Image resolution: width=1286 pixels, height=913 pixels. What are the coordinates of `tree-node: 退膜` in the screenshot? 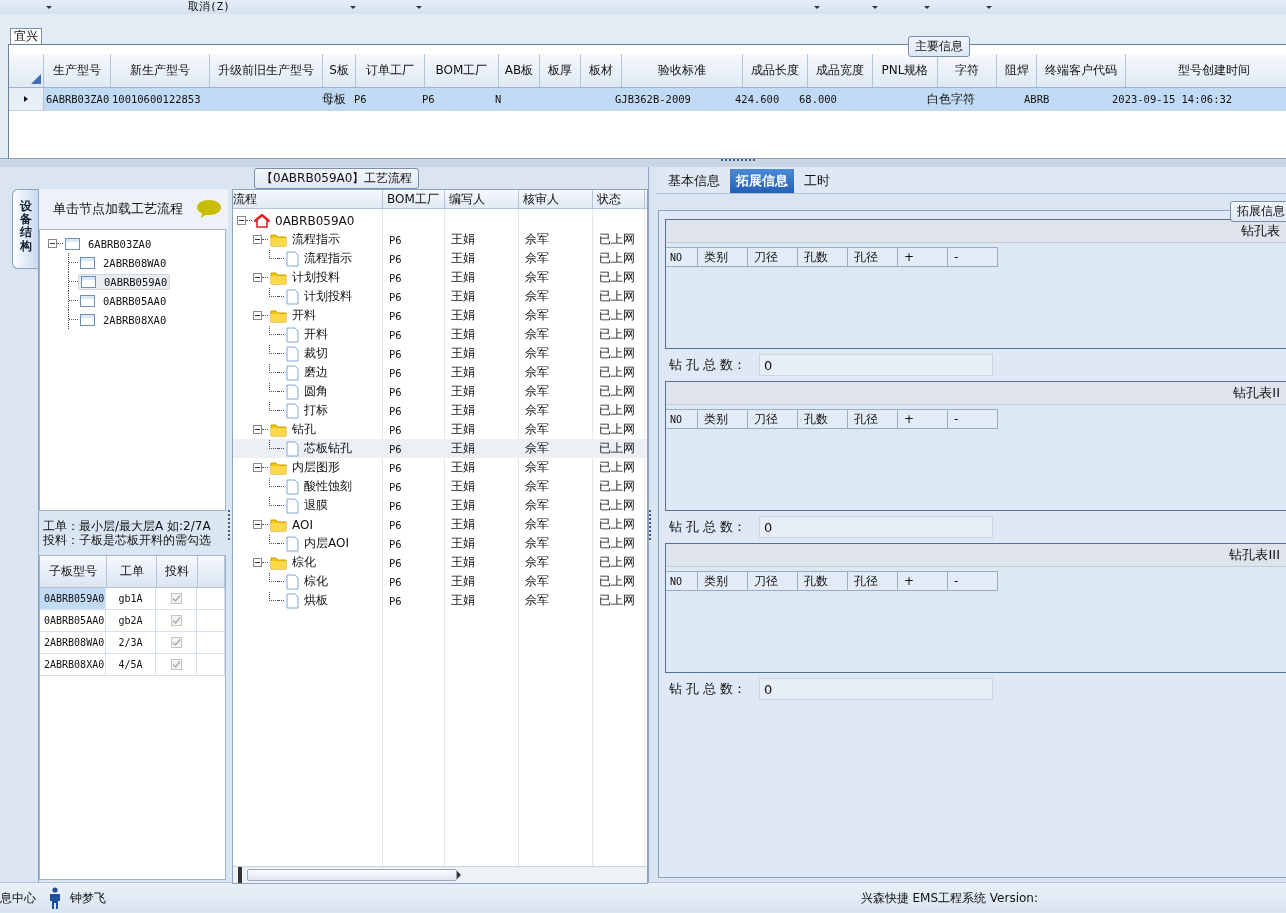 It's located at (316, 505).